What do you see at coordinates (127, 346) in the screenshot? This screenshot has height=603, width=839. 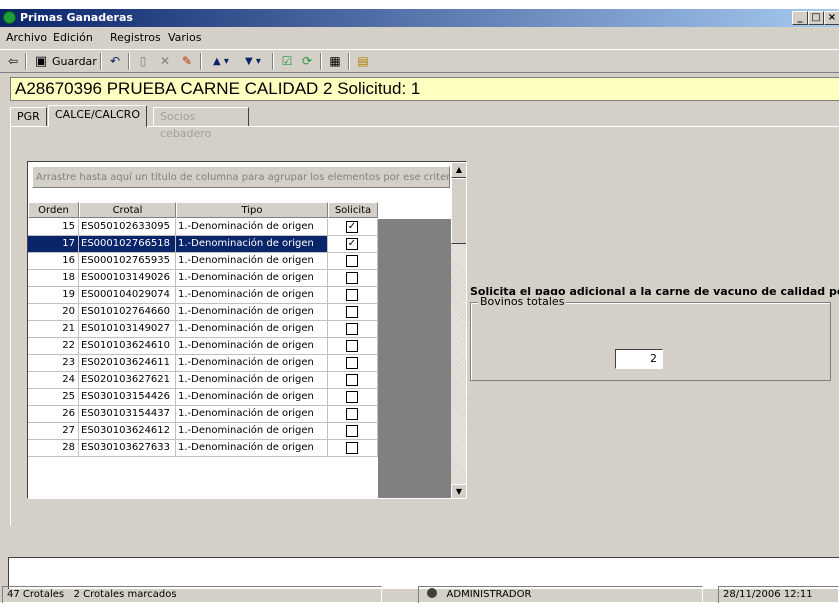 I see `cell-crotal: ES010103624610` at bounding box center [127, 346].